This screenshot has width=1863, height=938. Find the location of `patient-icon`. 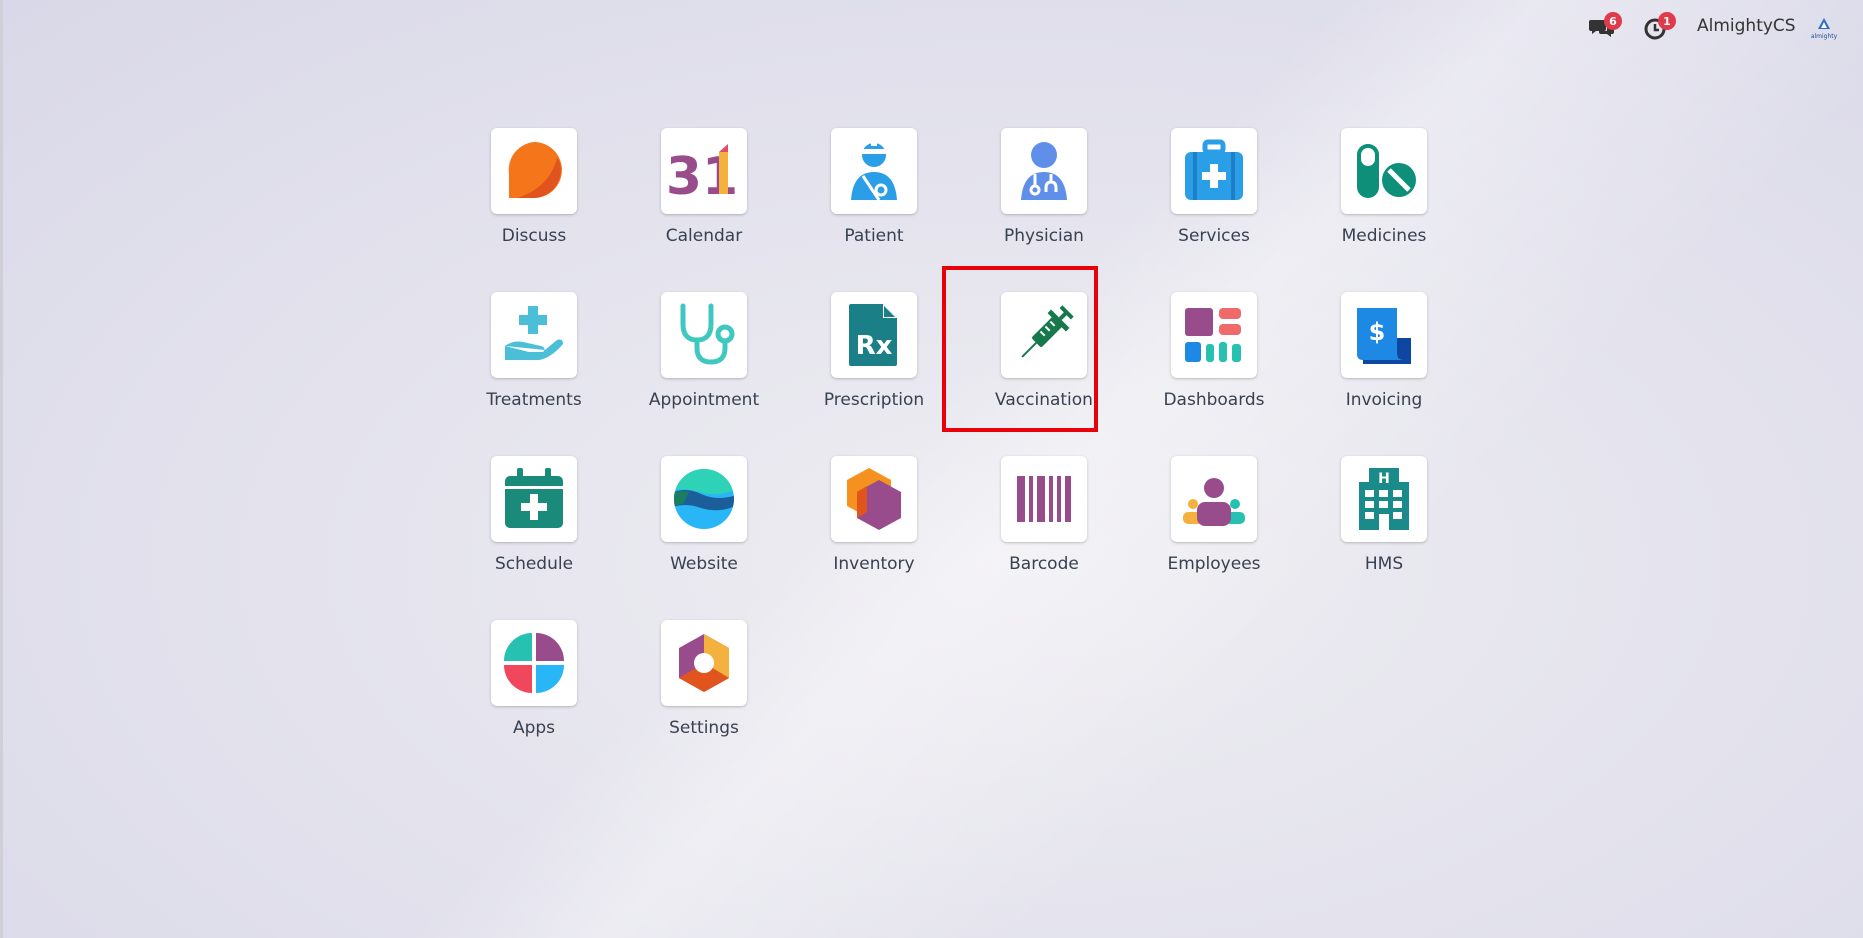

patient-icon is located at coordinates (874, 170).